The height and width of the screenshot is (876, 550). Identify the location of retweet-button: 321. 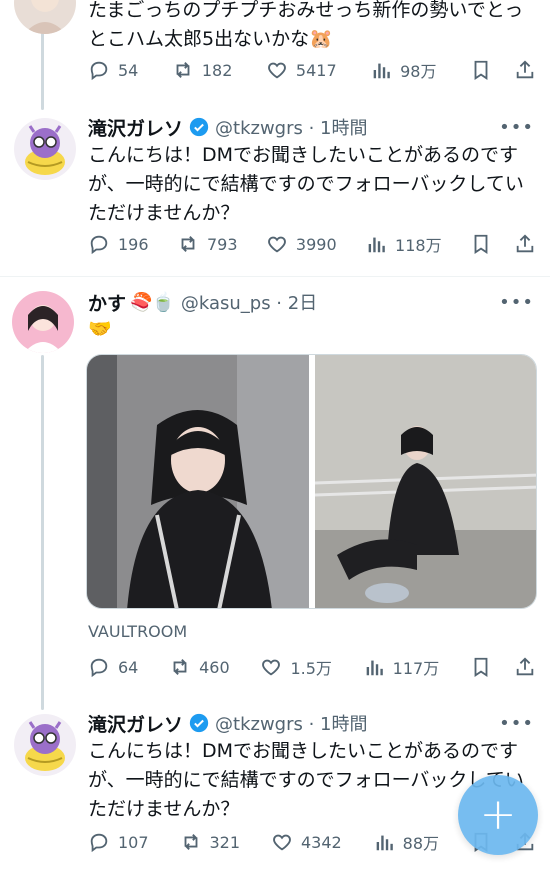
(210, 842).